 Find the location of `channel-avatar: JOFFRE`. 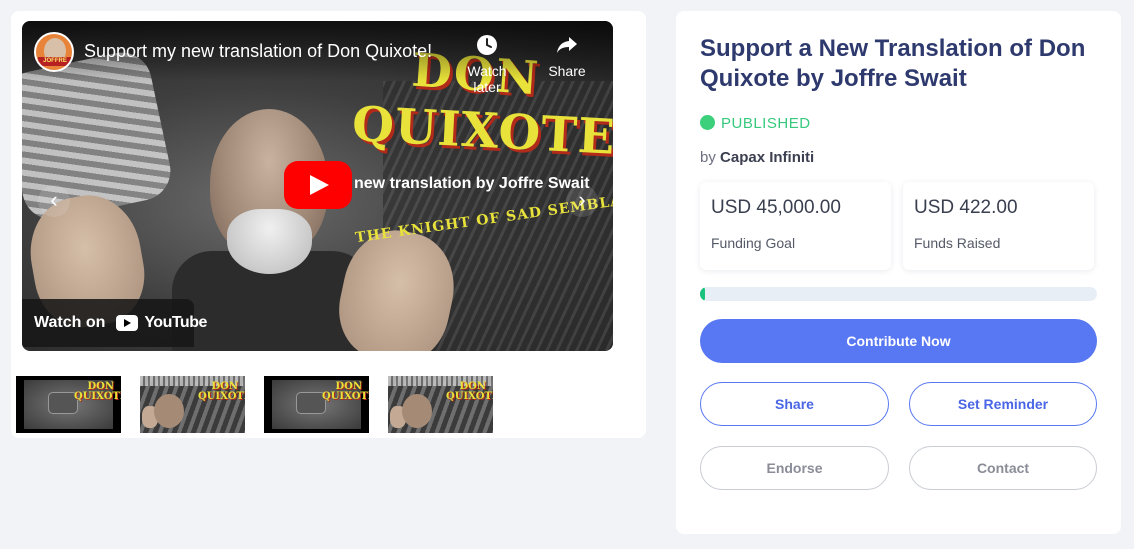

channel-avatar: JOFFRE is located at coordinates (54, 52).